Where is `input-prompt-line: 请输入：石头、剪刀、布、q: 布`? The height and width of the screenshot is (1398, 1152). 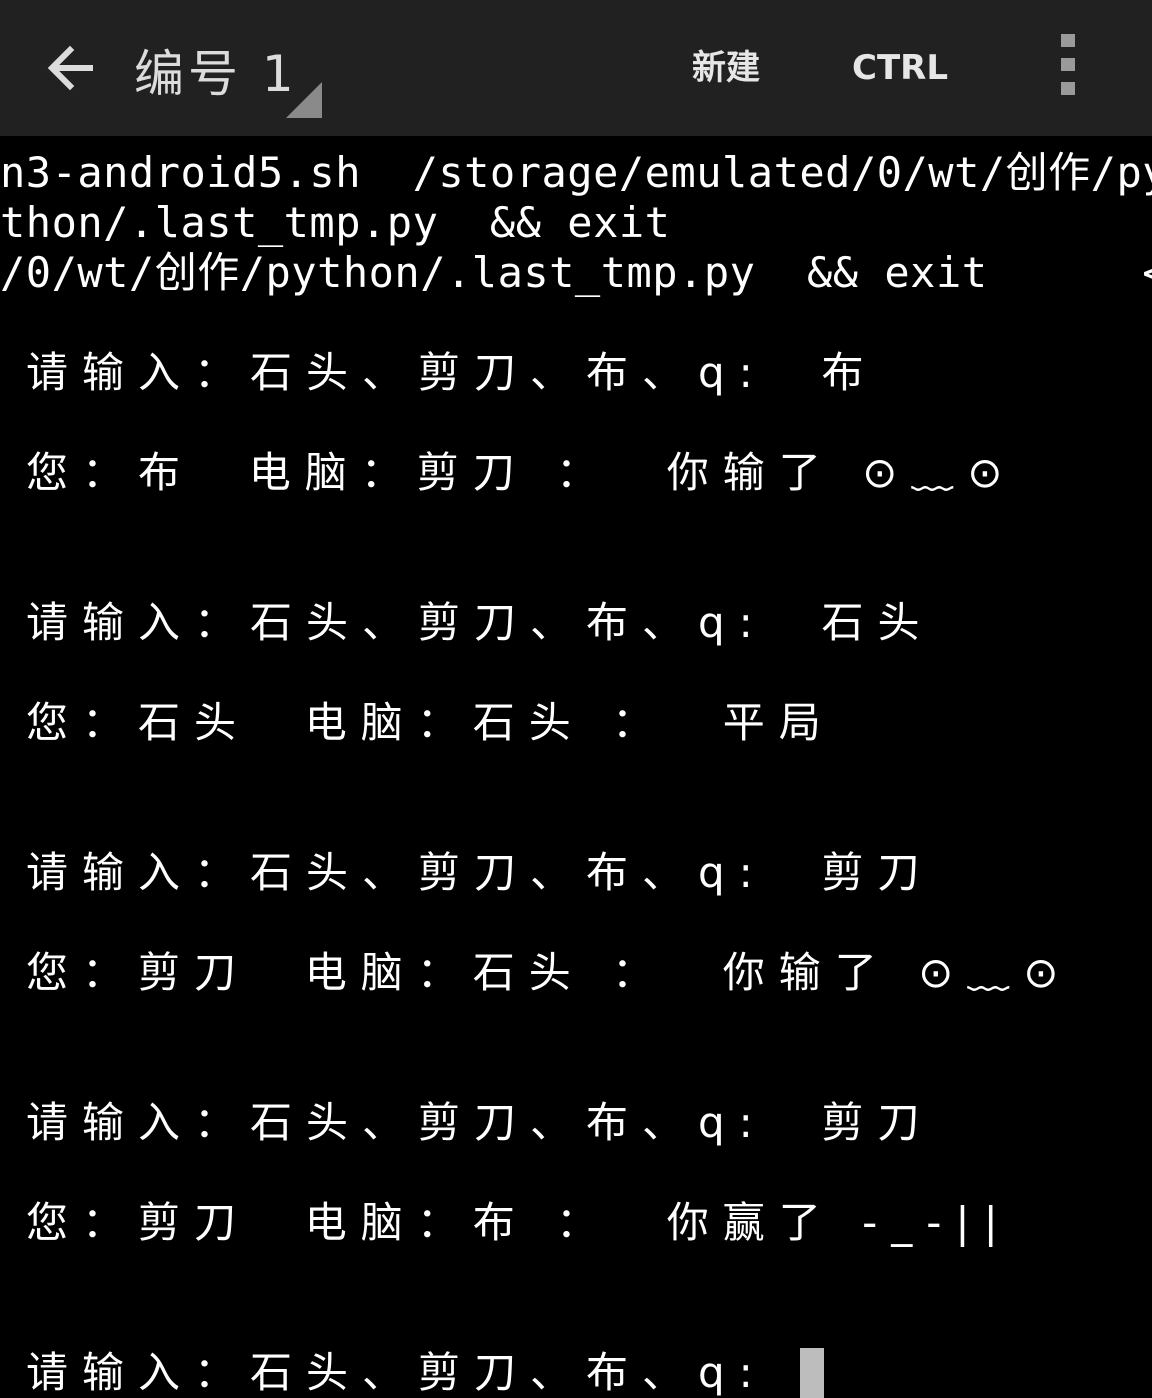 input-prompt-line: 请输入：石头、剪刀、布、q: 布 is located at coordinates (452, 372).